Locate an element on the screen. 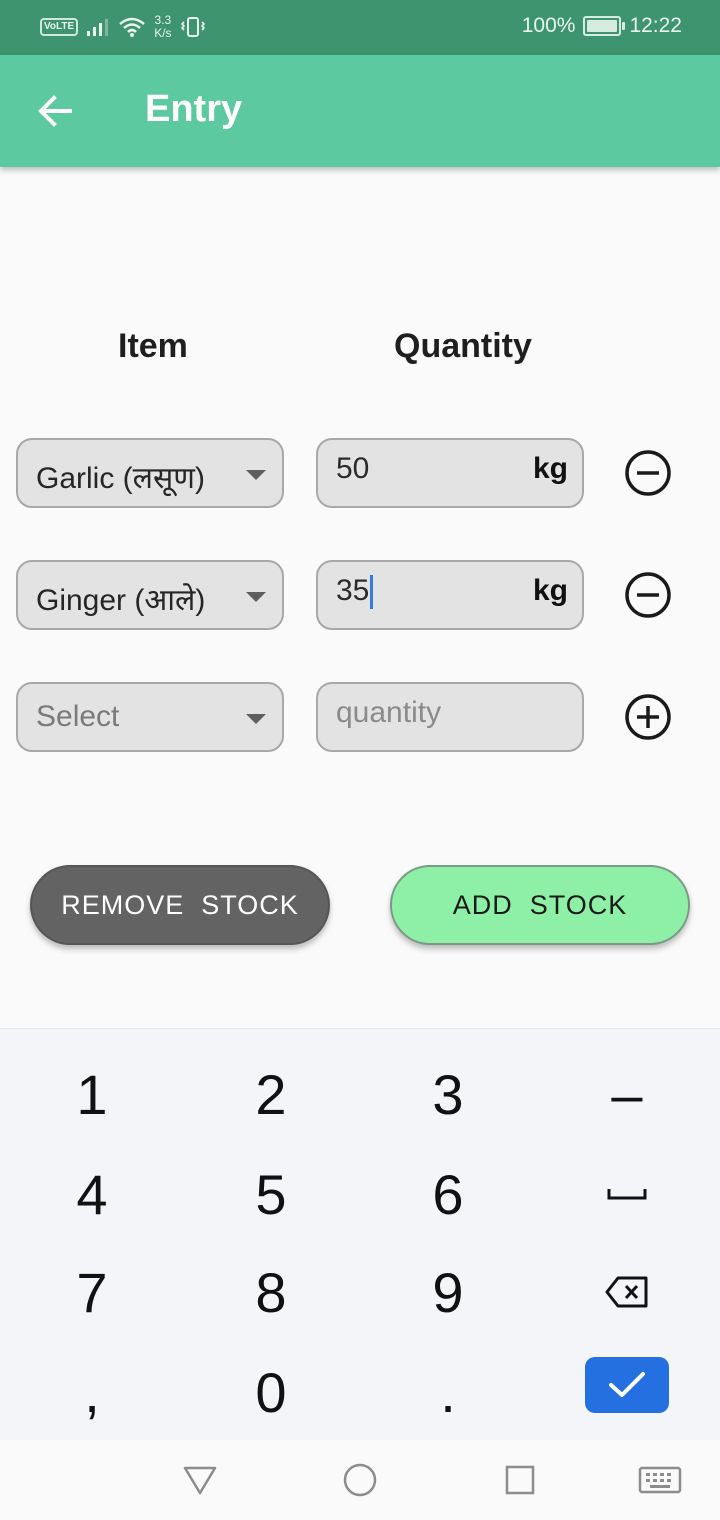  key-9: 9 is located at coordinates (448, 1292).